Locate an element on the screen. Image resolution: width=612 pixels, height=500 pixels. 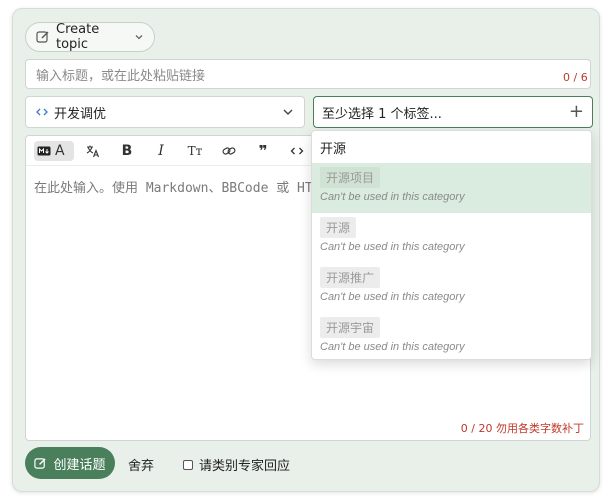
bold-icon: B is located at coordinates (127, 150).